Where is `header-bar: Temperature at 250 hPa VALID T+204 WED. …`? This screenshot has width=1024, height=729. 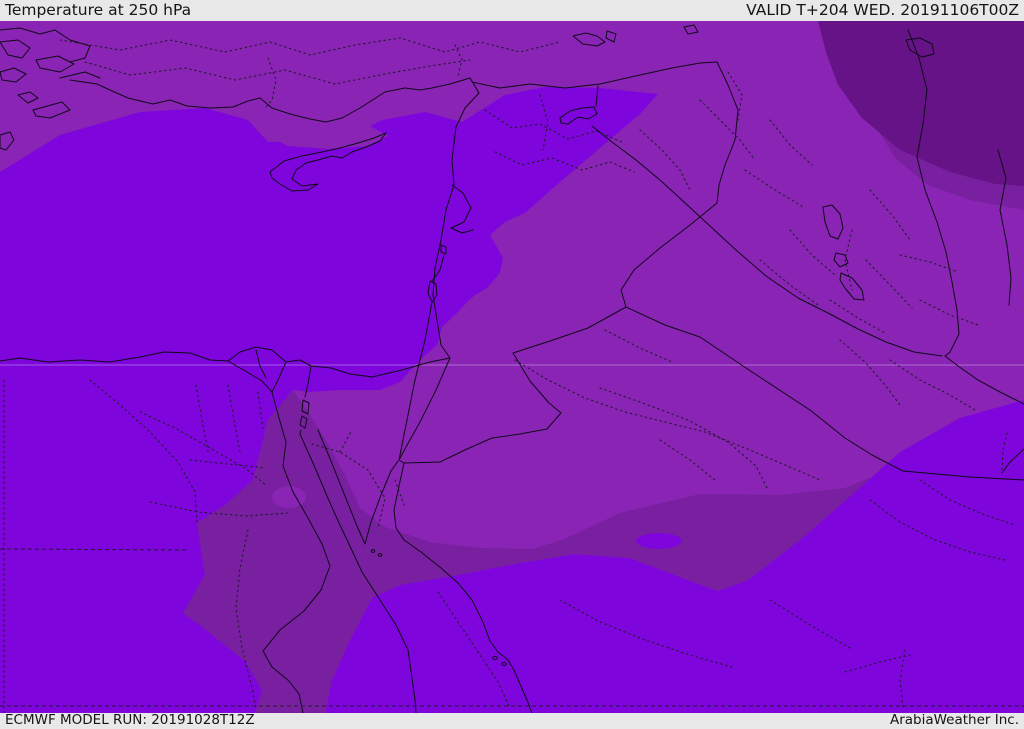 header-bar: Temperature at 250 hPa VALID T+204 WED. … is located at coordinates (512, 10).